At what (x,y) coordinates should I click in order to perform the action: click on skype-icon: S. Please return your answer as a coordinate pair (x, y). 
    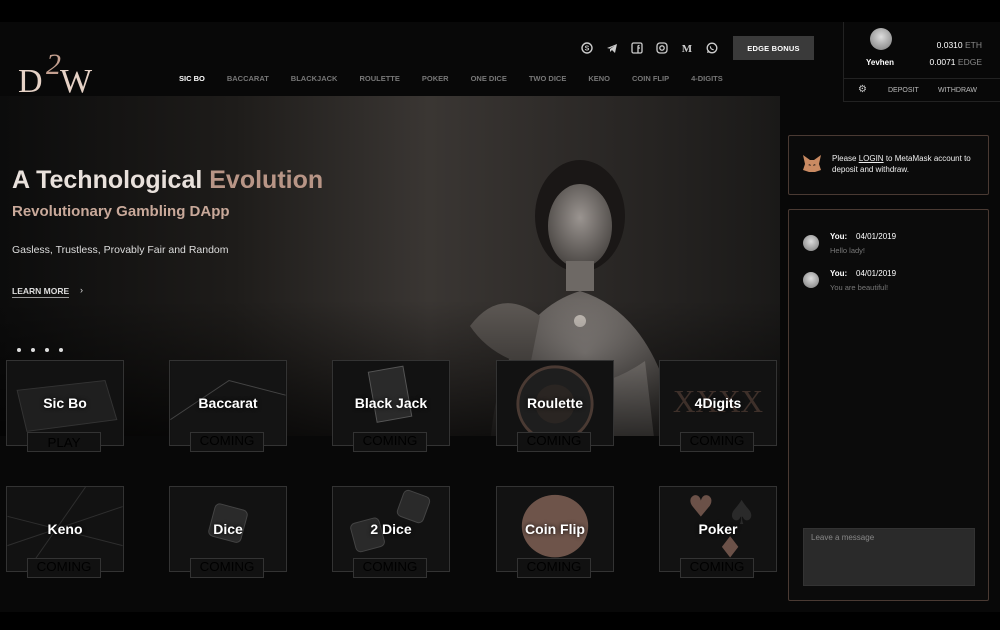
    Looking at the image, I should click on (587, 48).